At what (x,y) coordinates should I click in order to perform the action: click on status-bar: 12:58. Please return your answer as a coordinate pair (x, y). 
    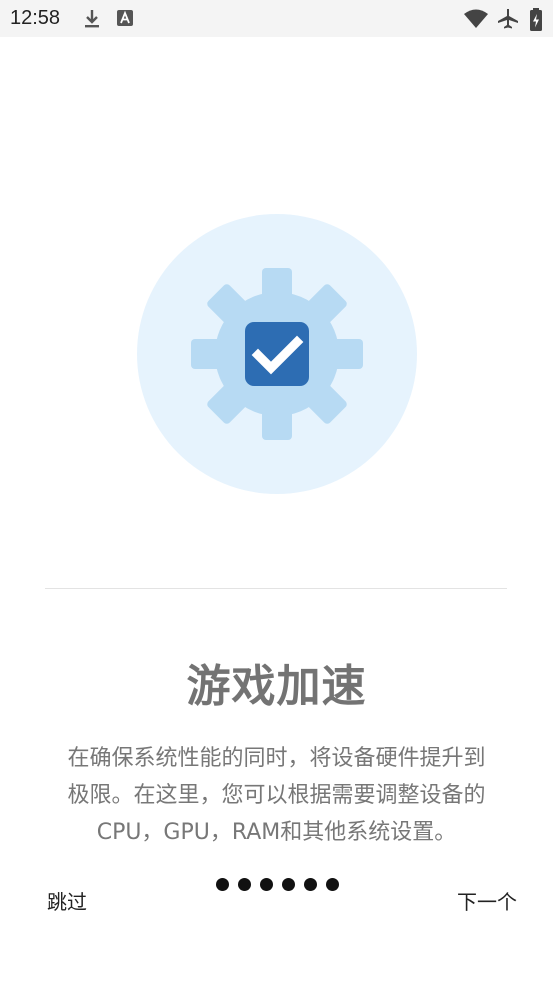
    Looking at the image, I should click on (276, 18).